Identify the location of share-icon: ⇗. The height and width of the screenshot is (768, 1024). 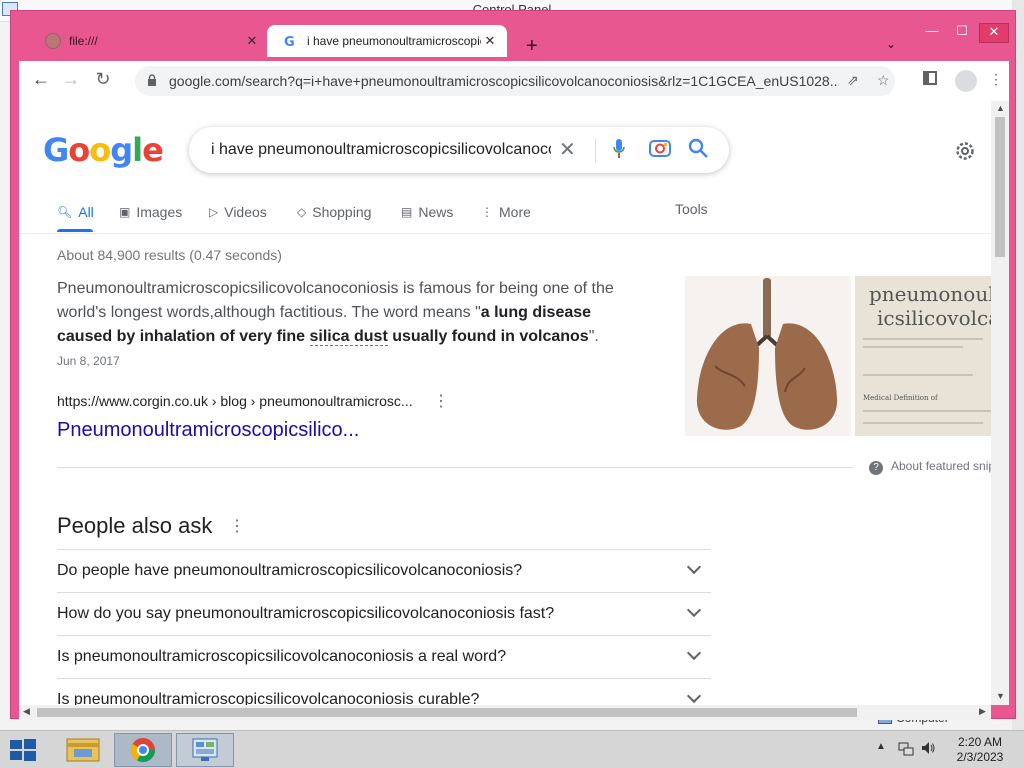
(853, 80).